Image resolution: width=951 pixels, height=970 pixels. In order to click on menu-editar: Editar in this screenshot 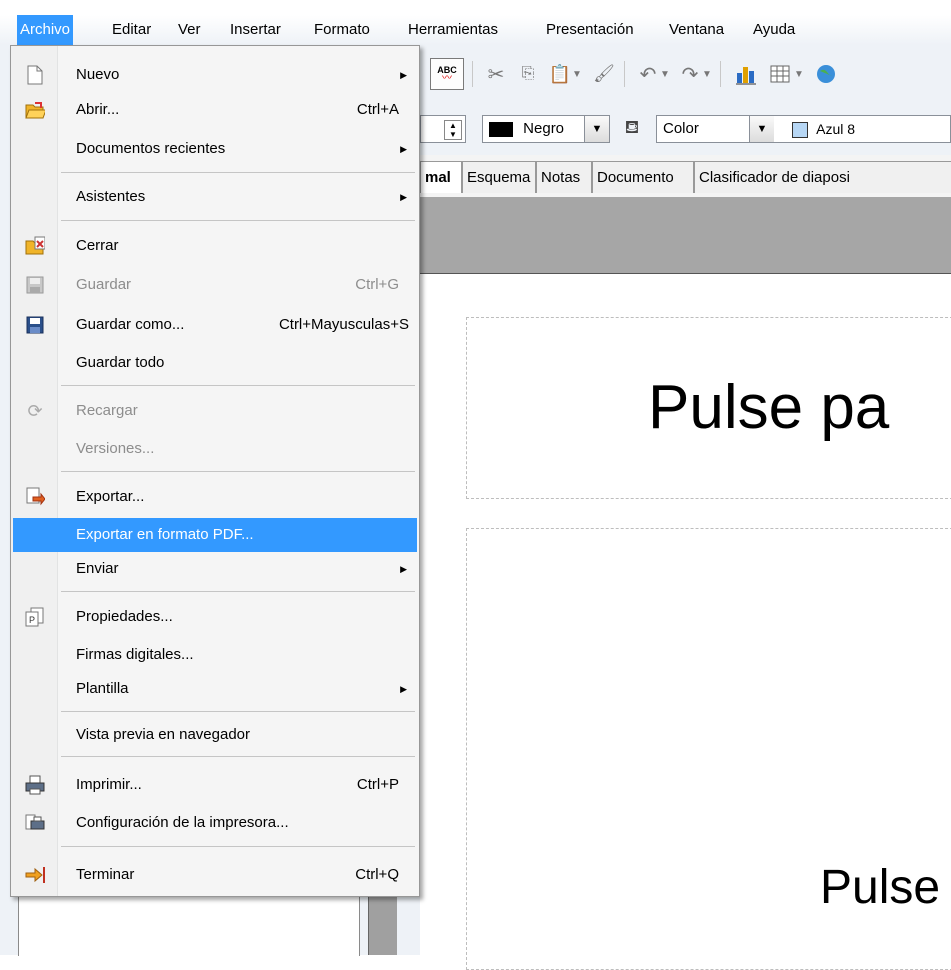, I will do `click(131, 30)`.